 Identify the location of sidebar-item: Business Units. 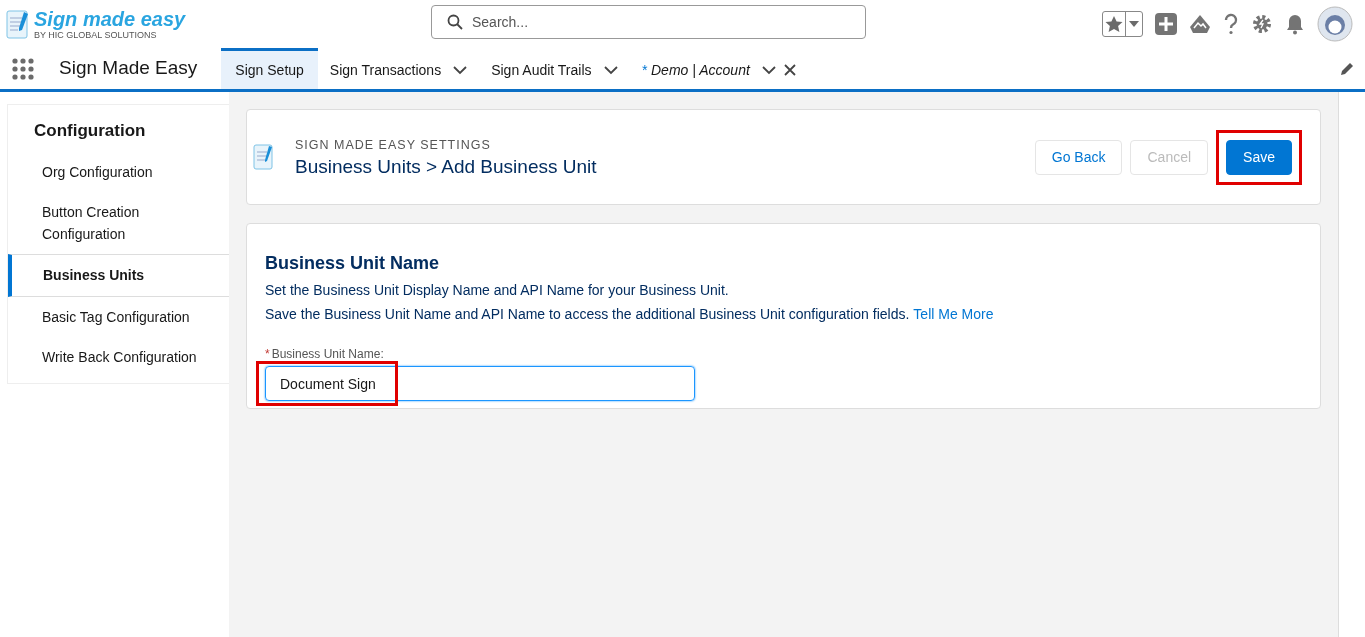
(118, 275).